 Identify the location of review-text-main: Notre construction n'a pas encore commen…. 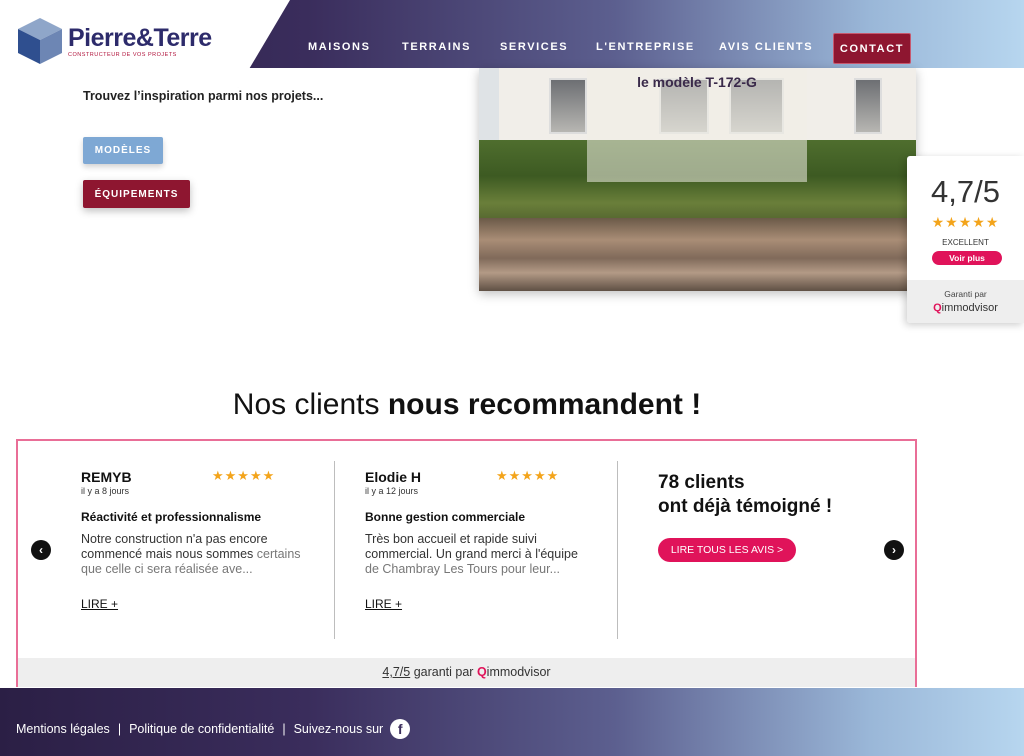
(174, 546).